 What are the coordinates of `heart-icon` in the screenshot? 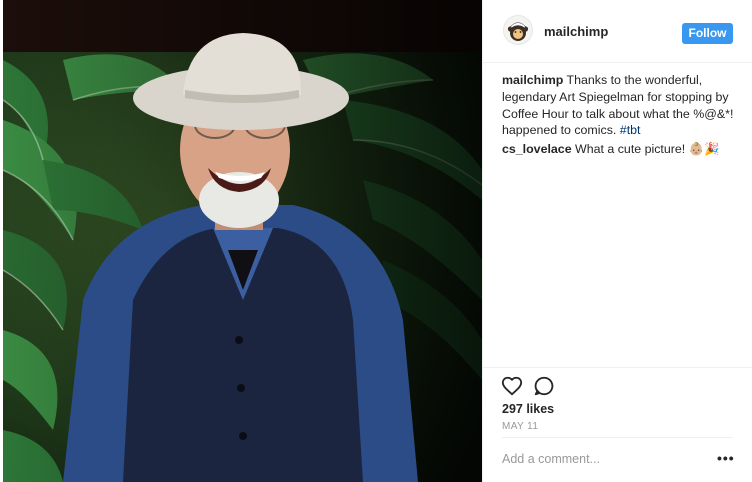 It's located at (512, 386).